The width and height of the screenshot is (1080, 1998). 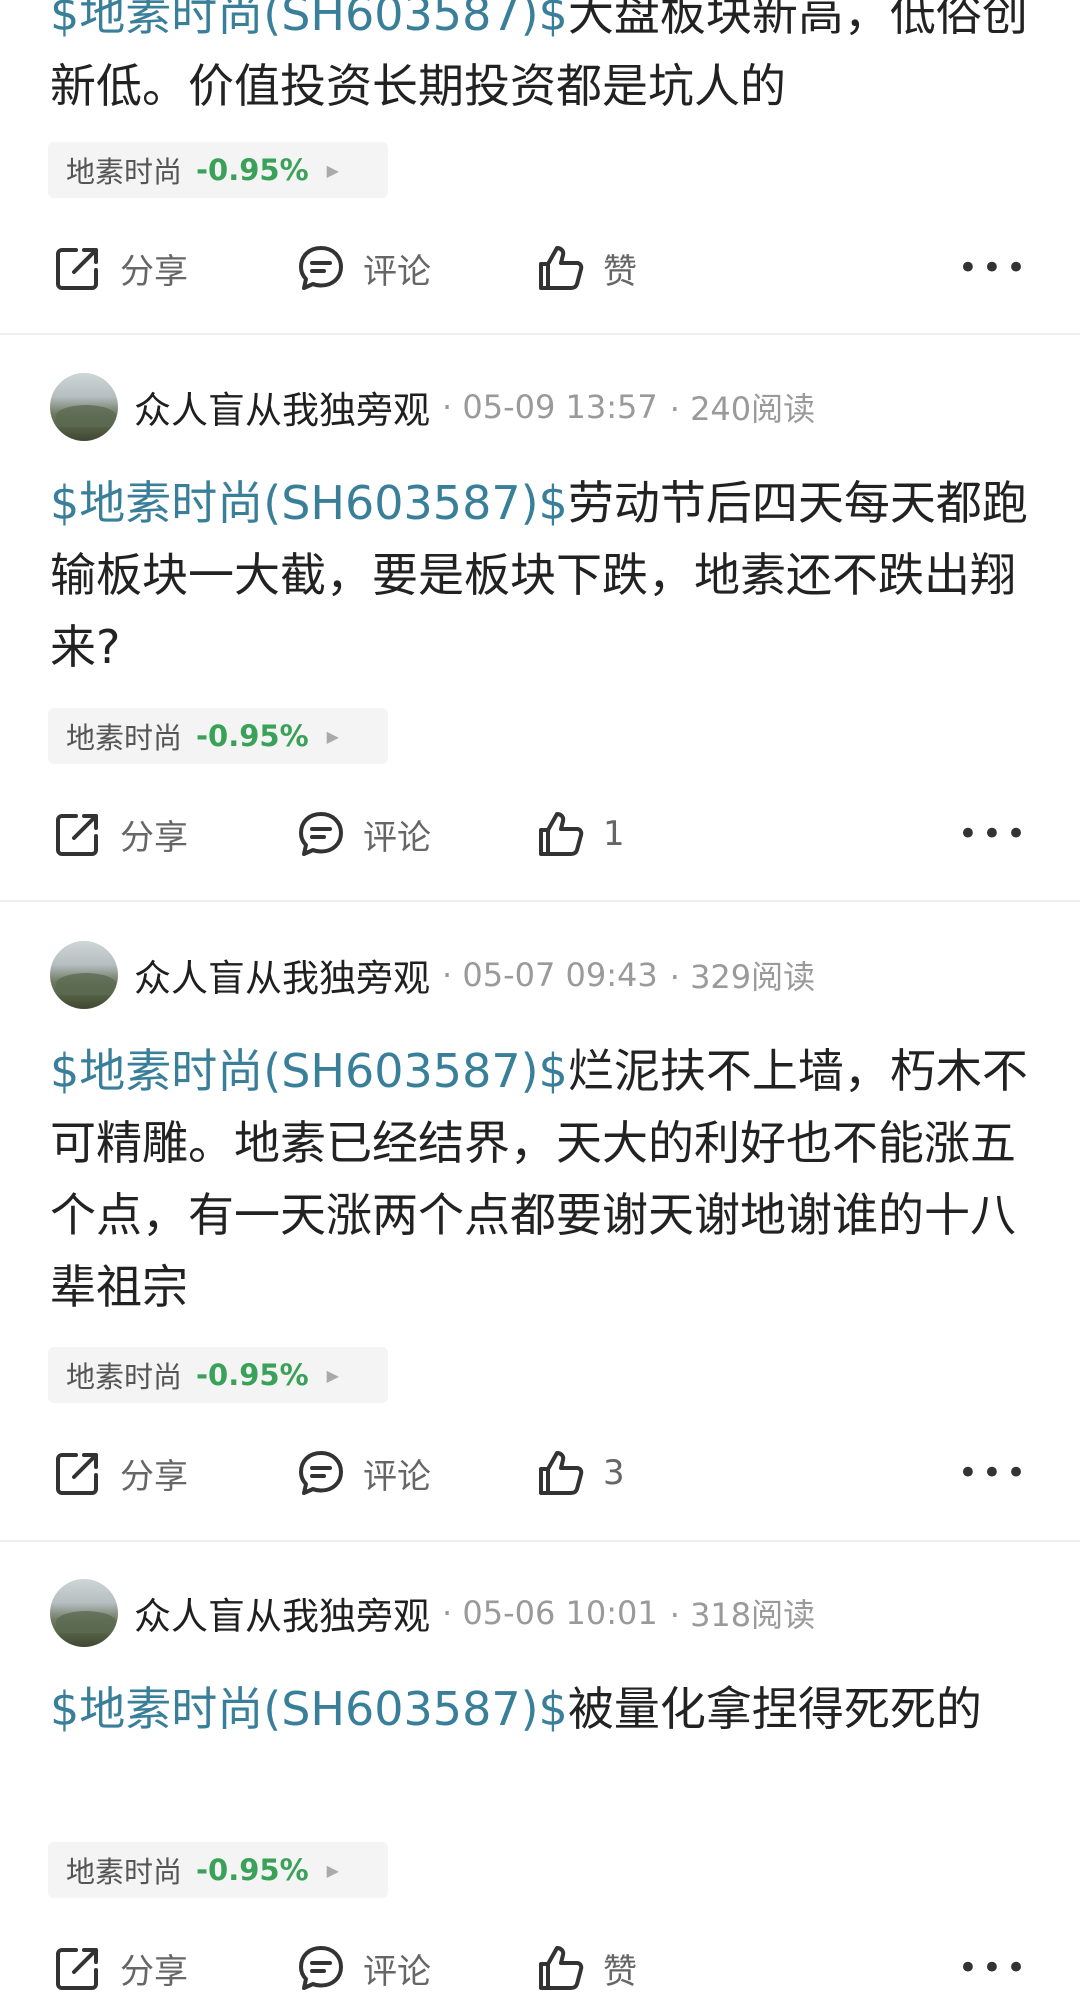 I want to click on author-row: 众人盲从我独旁观 · 05-07 09:43 · 329阅读, so click(x=432, y=975).